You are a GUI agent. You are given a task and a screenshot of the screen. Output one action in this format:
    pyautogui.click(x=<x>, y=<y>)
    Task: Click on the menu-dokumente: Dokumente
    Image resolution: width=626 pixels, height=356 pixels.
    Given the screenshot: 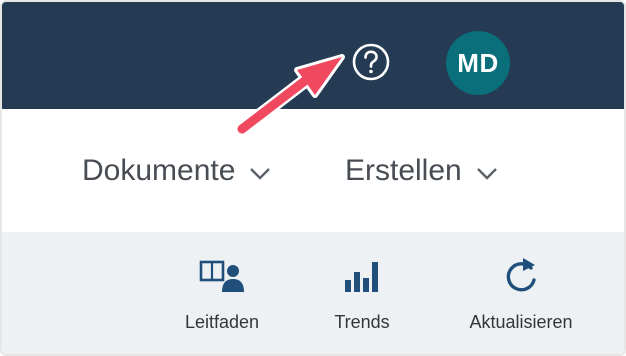 What is the action you would take?
    pyautogui.click(x=176, y=171)
    